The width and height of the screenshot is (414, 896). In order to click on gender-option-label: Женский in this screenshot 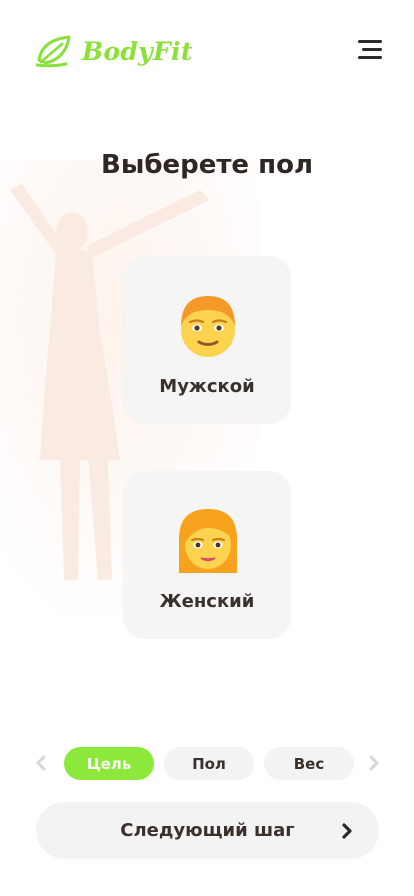, I will do `click(207, 601)`.